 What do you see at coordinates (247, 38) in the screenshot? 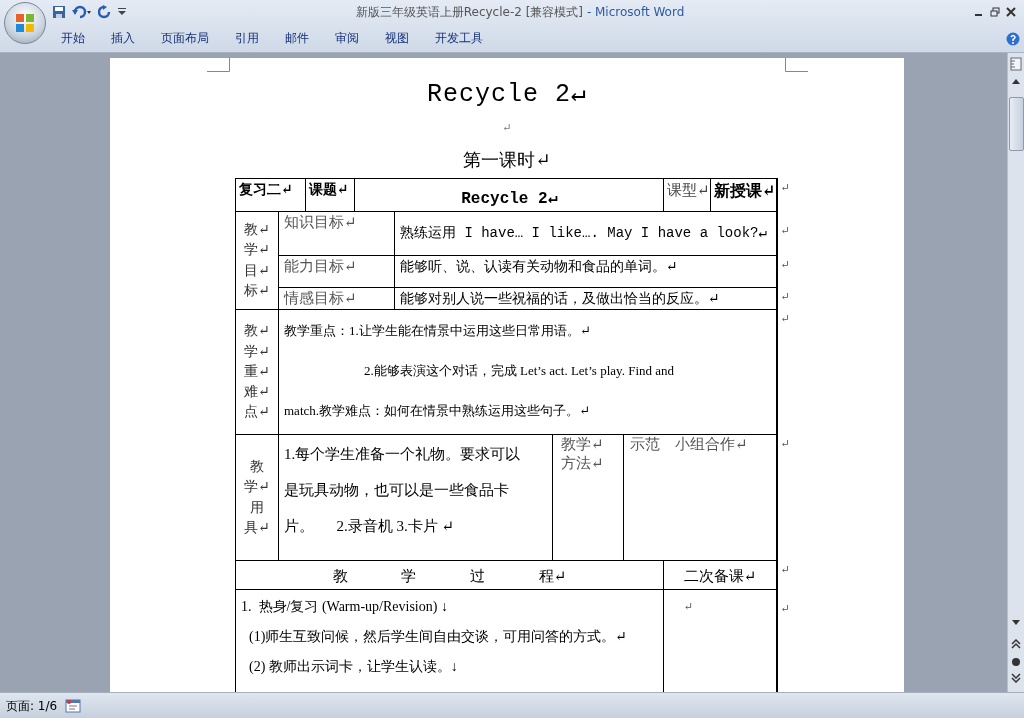
I see `ribbon-tab: 引用` at bounding box center [247, 38].